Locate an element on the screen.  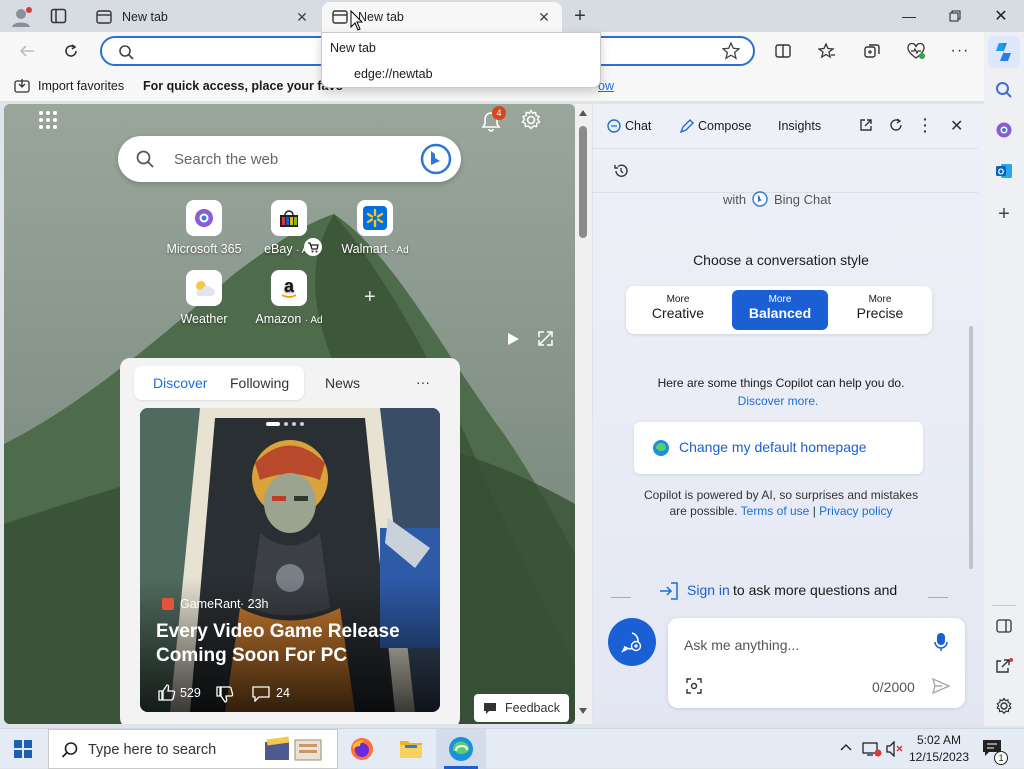
scroll-down-arrow is located at coordinates (583, 711).